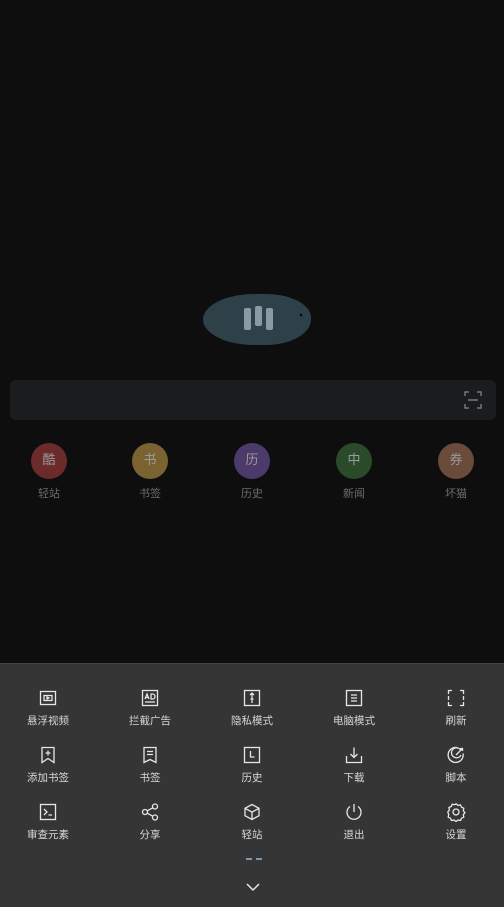 The image size is (504, 907). I want to click on menu-label: 退出, so click(354, 835).